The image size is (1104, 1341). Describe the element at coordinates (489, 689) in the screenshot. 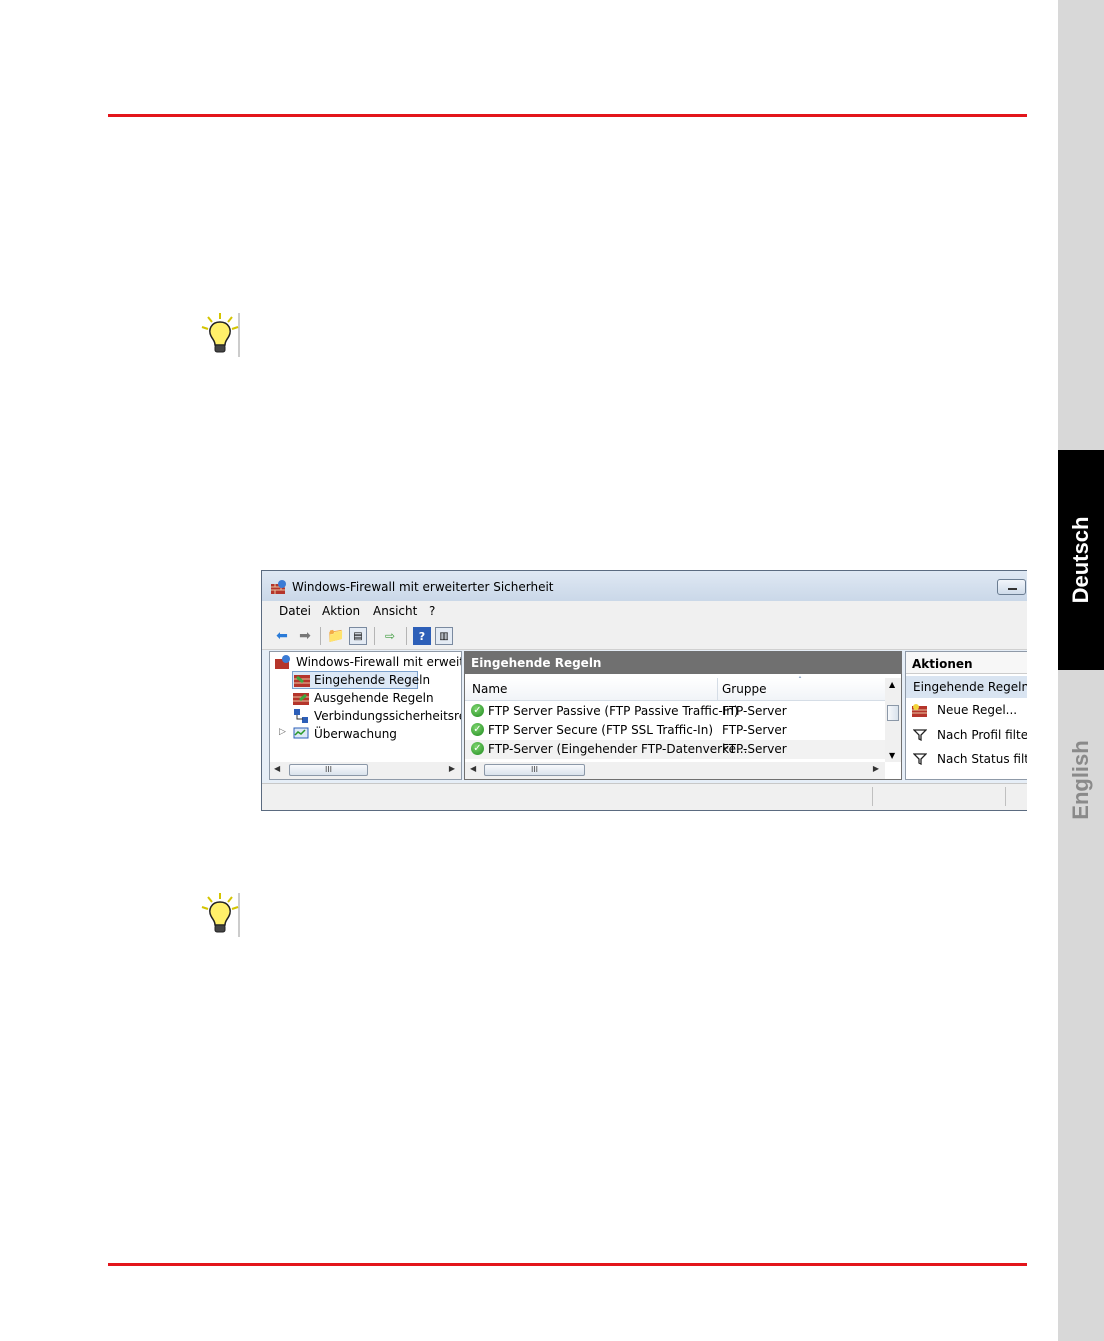

I see `column-header-name: Name` at that location.